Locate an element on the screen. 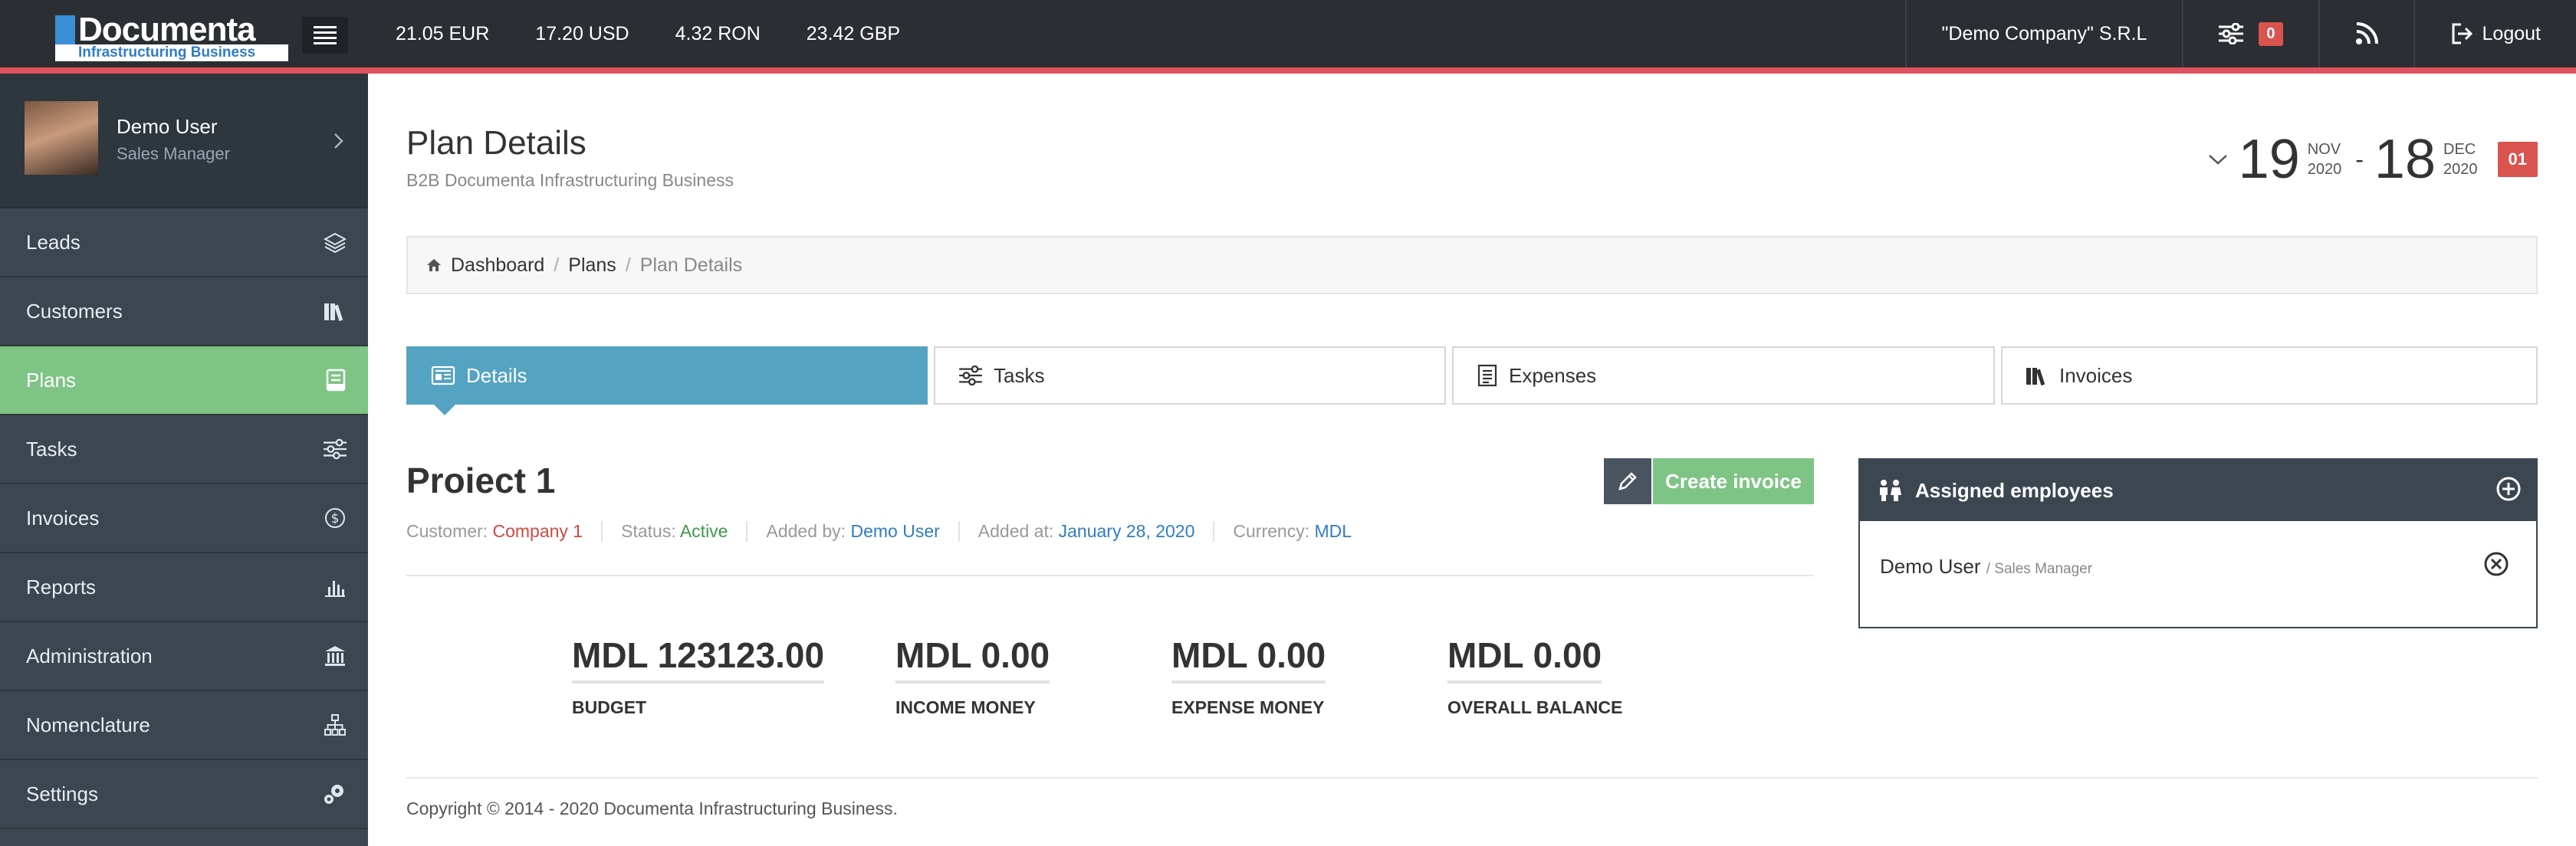 The height and width of the screenshot is (846, 2576). sidebar-item-label: Invoices is located at coordinates (63, 518).